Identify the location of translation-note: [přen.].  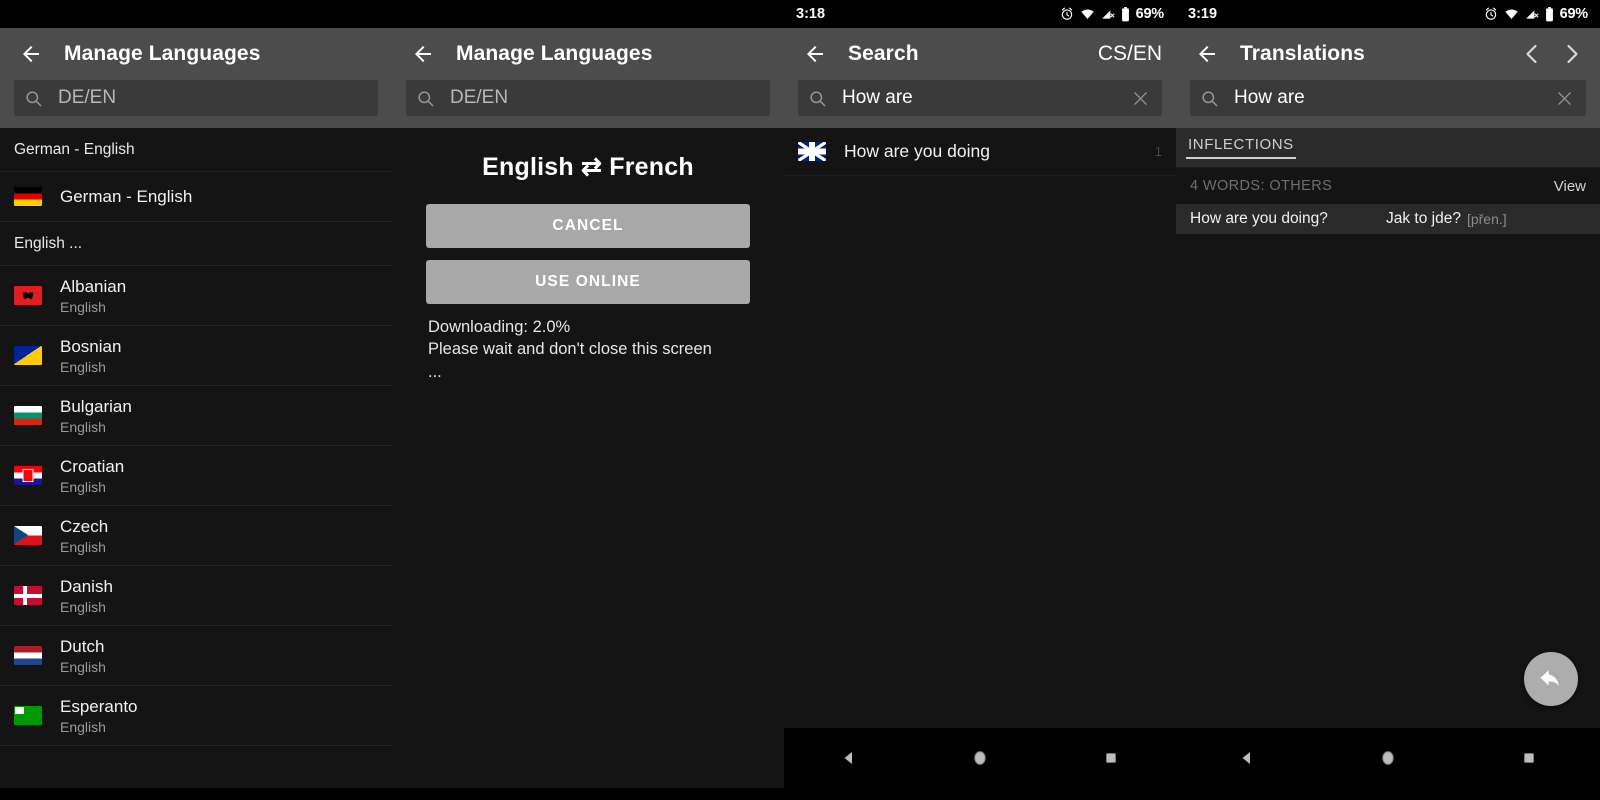
(1486, 219).